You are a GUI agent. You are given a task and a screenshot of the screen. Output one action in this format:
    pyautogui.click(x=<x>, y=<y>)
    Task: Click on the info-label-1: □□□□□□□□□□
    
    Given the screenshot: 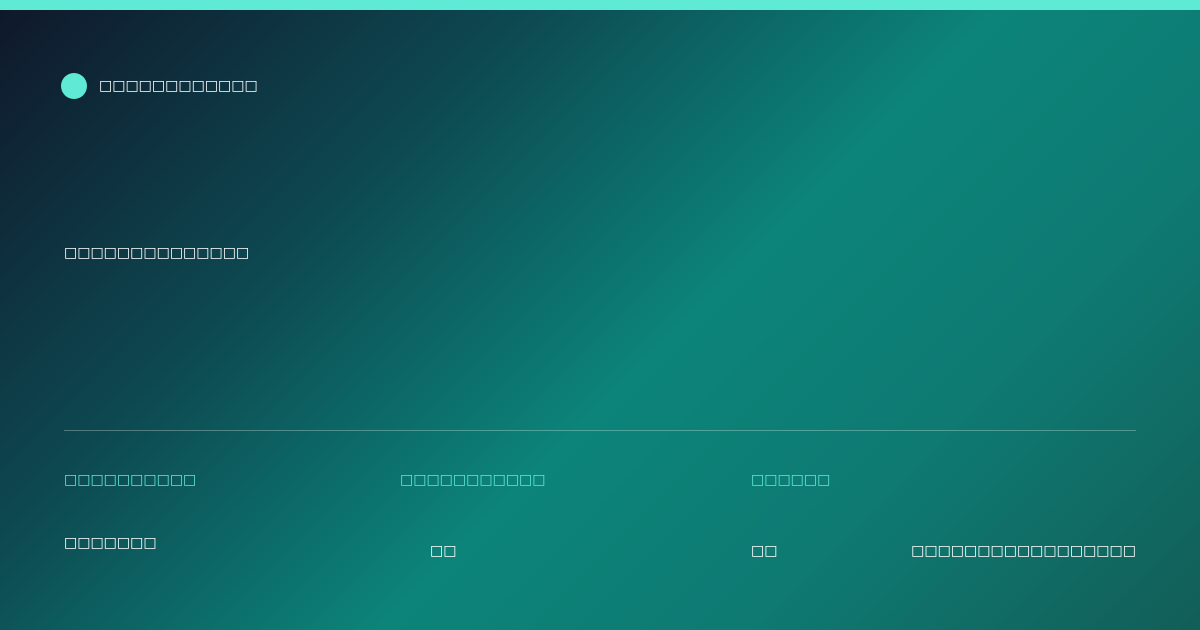 What is the action you would take?
    pyautogui.click(x=130, y=480)
    